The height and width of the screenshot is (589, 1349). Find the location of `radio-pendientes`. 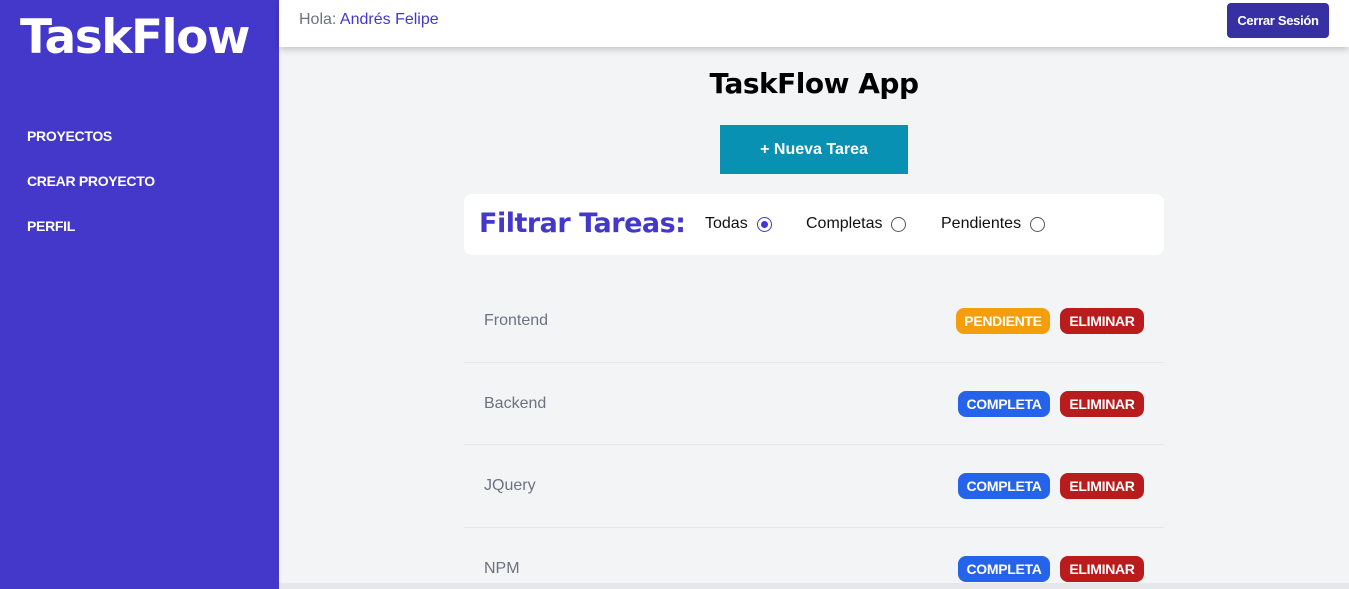

radio-pendientes is located at coordinates (1038, 224).